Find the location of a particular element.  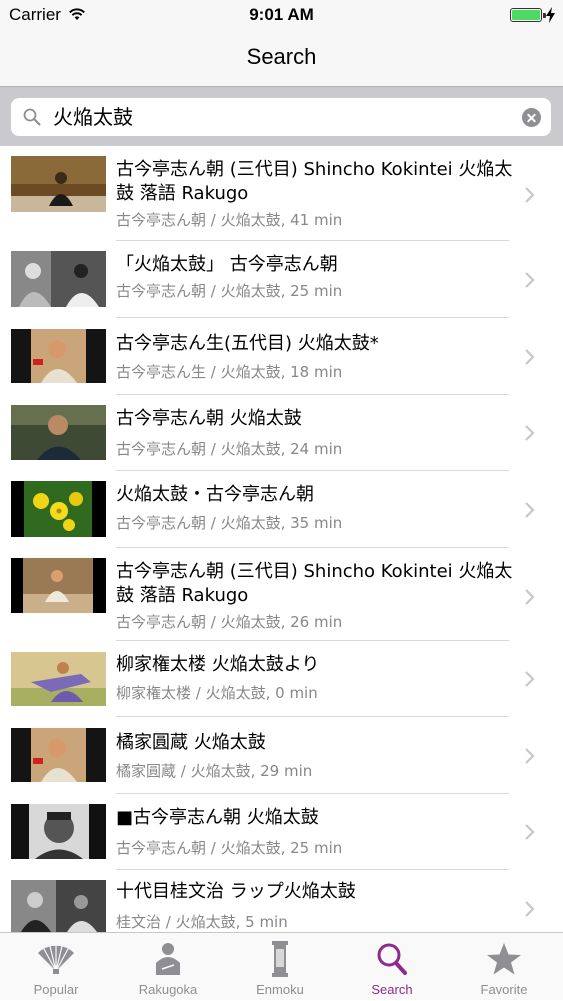

result-subtitle: 古今亭志ん朝 / 火焔太鼓, 35 min is located at coordinates (229, 523).